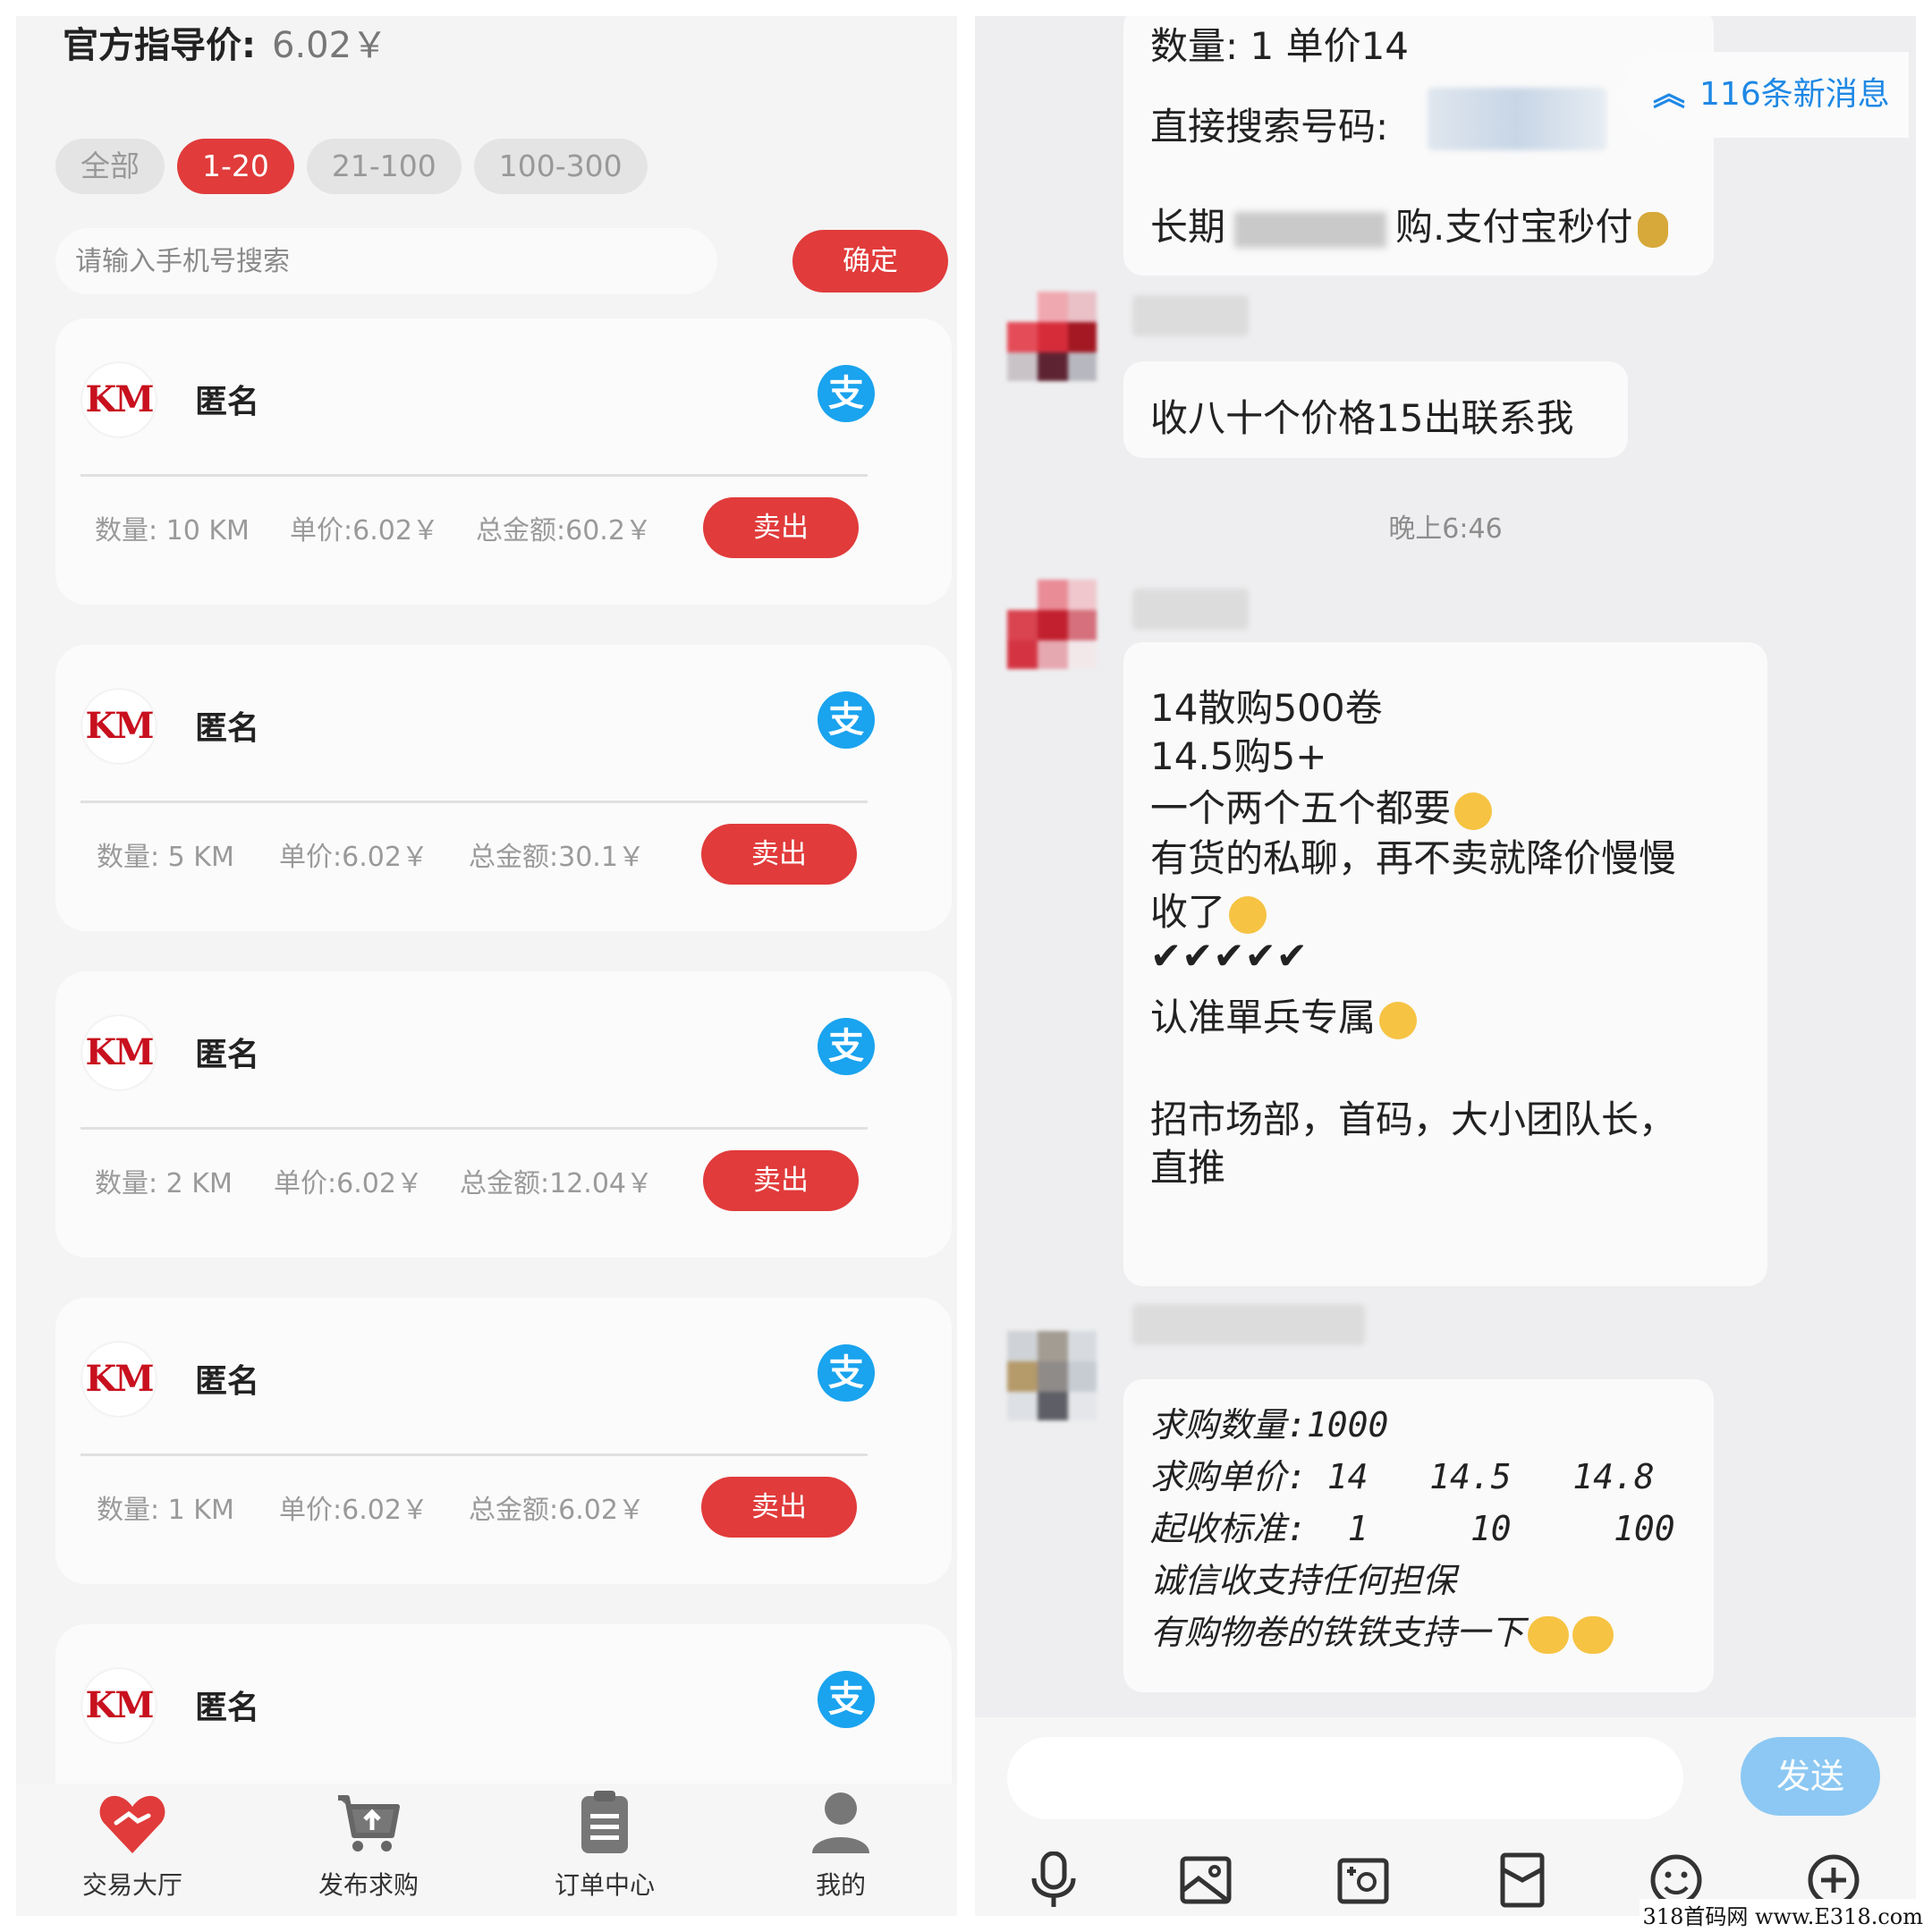  Describe the element at coordinates (369, 1823) in the screenshot. I see `cart-upload-icon` at that location.